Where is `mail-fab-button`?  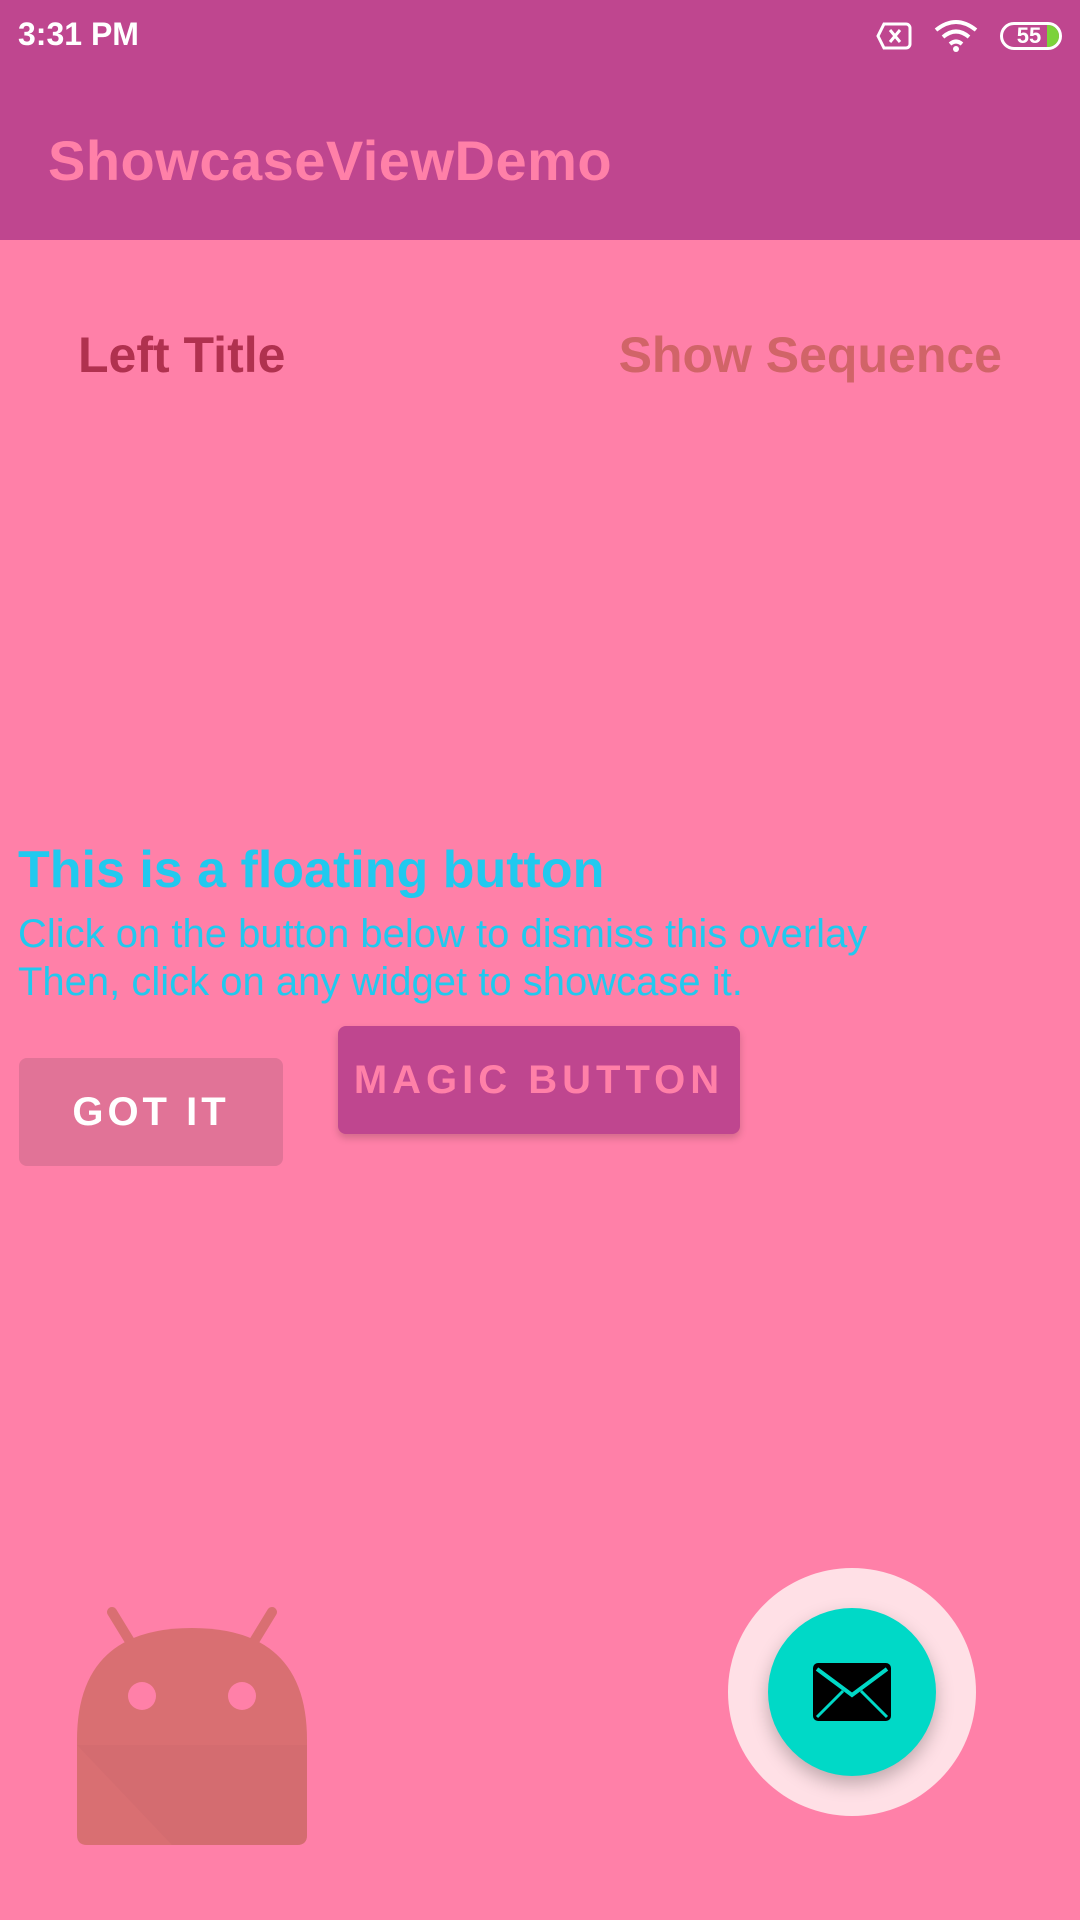
mail-fab-button is located at coordinates (852, 1692).